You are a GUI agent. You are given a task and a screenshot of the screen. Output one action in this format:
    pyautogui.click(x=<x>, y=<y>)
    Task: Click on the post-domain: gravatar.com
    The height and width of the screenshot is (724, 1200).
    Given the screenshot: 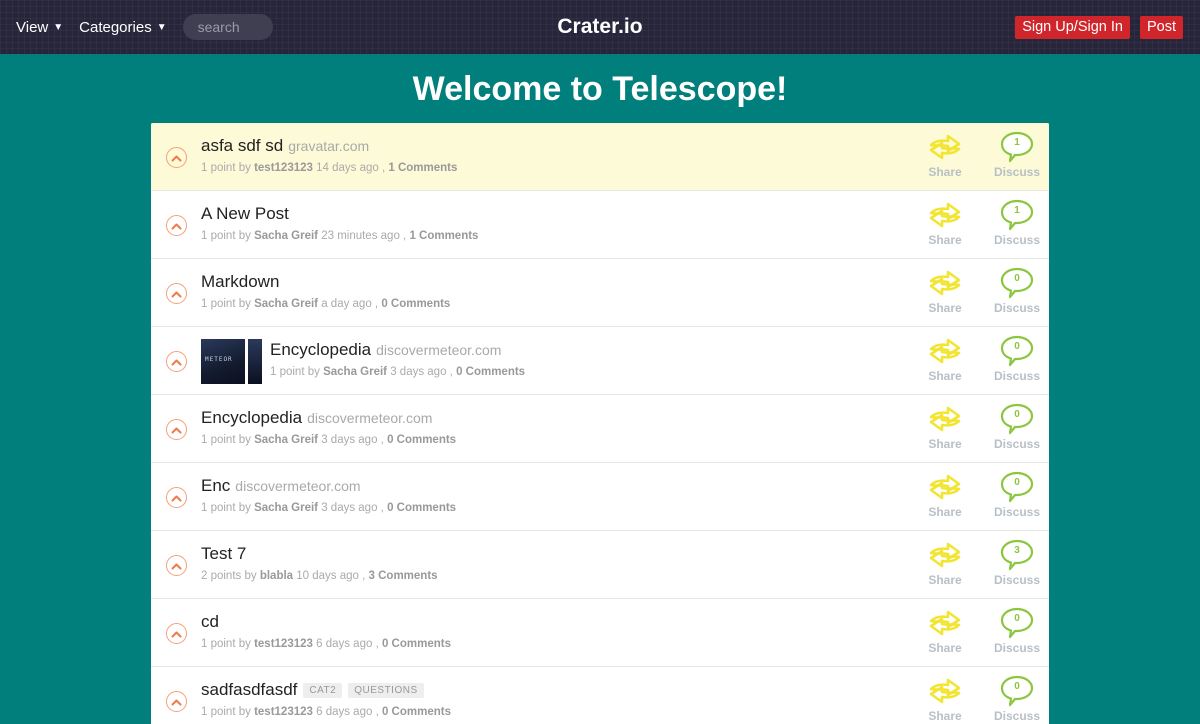 What is the action you would take?
    pyautogui.click(x=328, y=146)
    